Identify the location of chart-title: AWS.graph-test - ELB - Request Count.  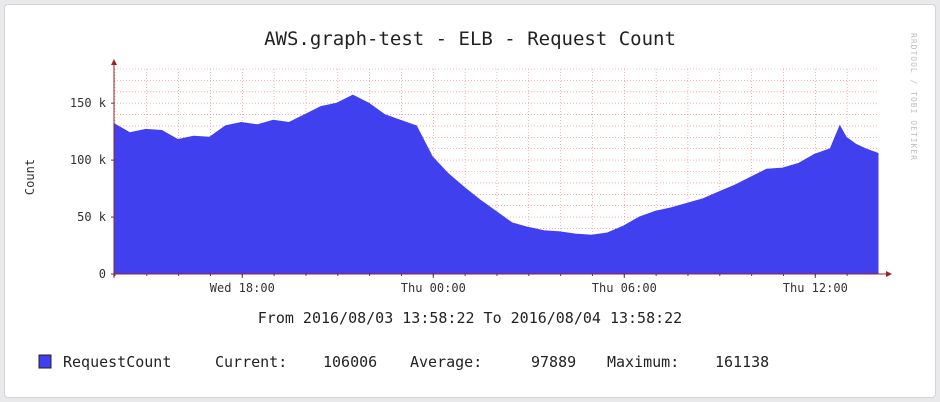
(470, 39).